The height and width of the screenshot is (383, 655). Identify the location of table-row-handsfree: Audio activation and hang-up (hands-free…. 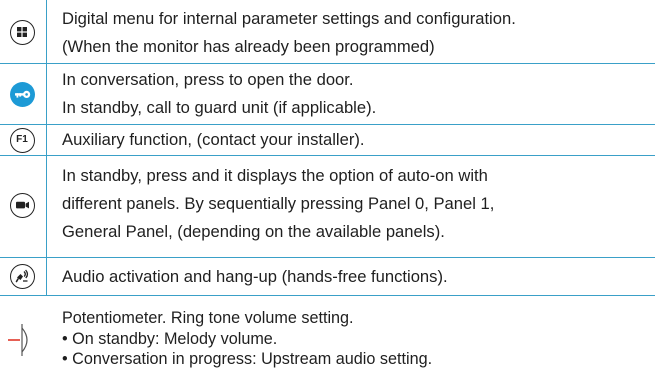
(327, 277).